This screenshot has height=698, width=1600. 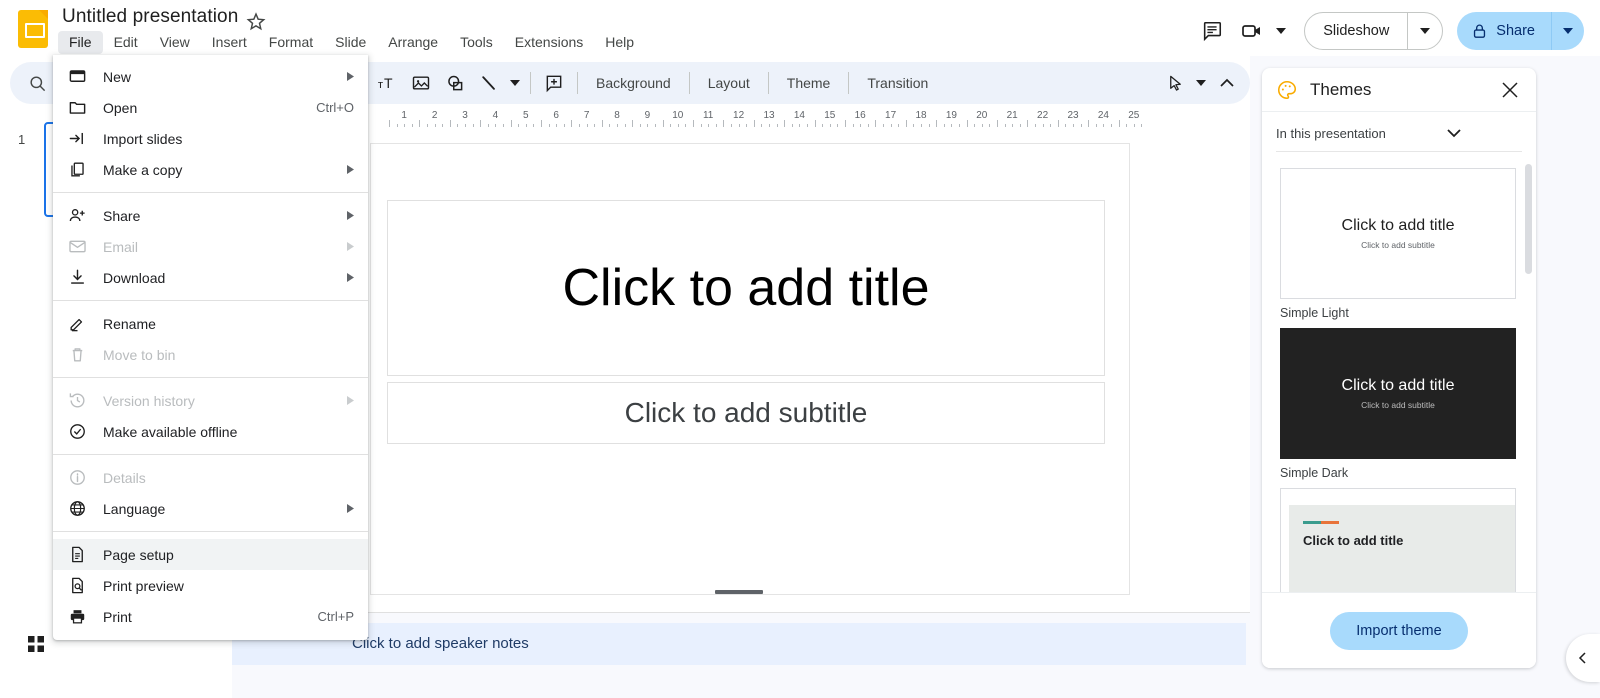 What do you see at coordinates (291, 42) in the screenshot?
I see `menu-format: Format` at bounding box center [291, 42].